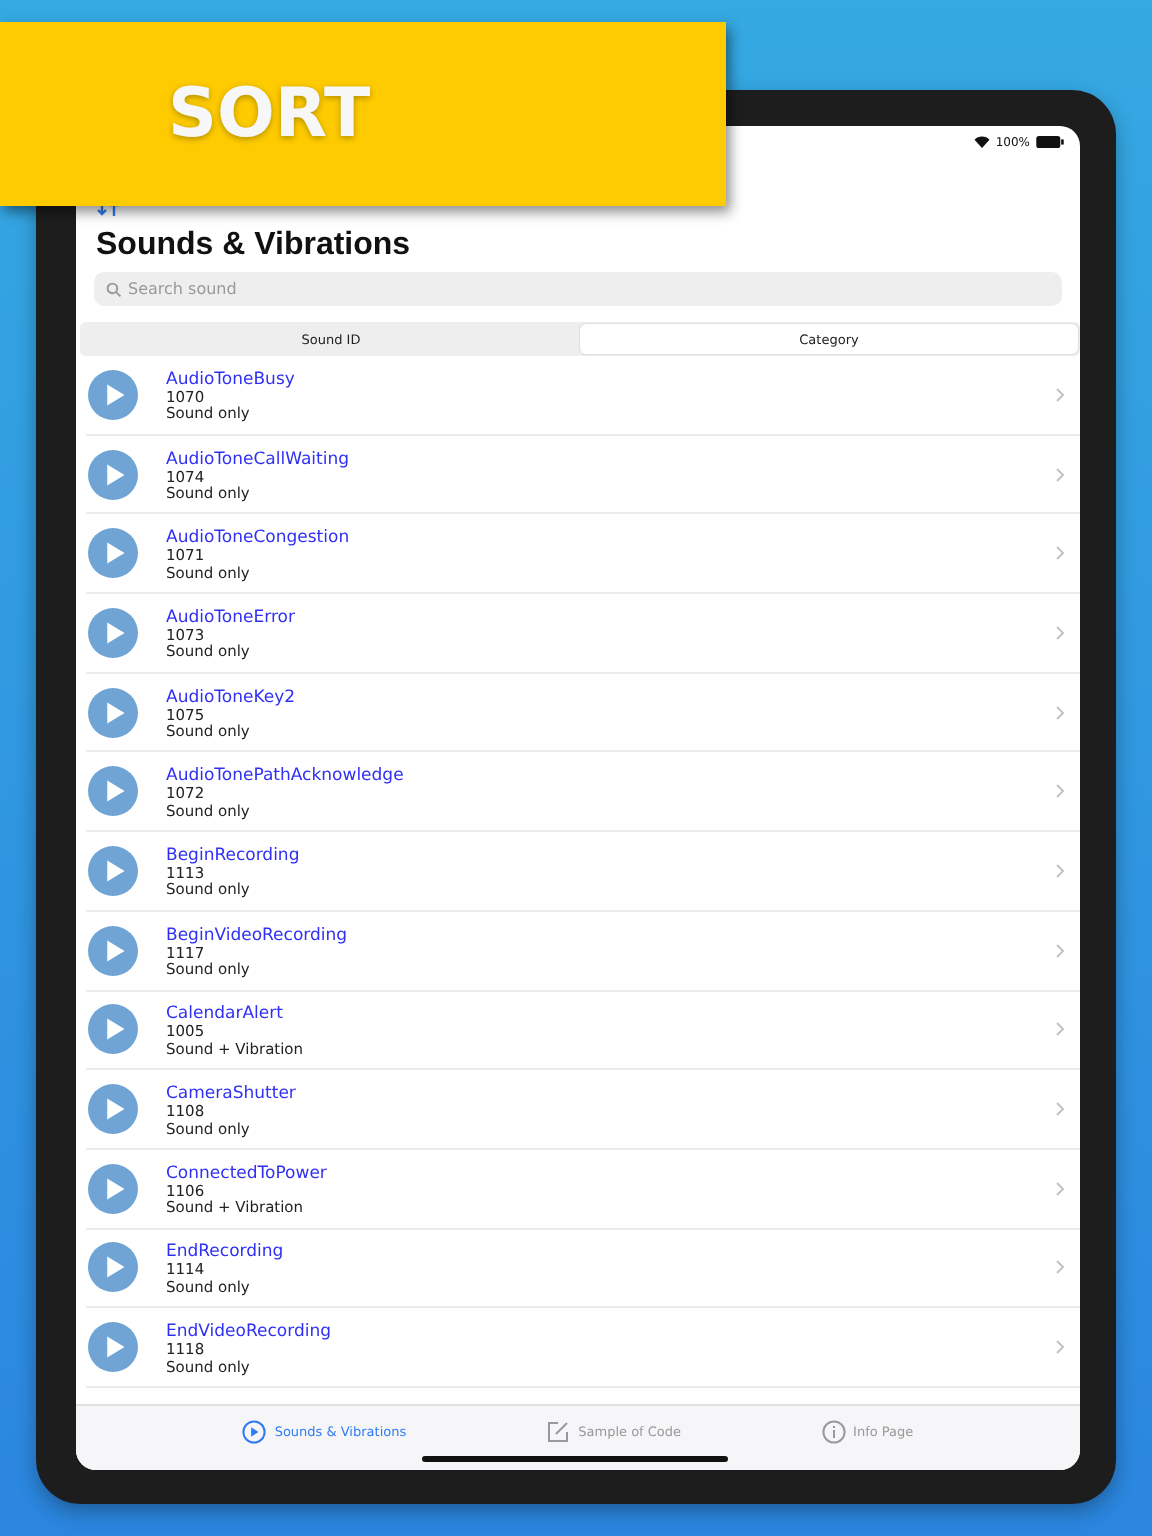 The image size is (1152, 1536). I want to click on battery-icon, so click(1050, 142).